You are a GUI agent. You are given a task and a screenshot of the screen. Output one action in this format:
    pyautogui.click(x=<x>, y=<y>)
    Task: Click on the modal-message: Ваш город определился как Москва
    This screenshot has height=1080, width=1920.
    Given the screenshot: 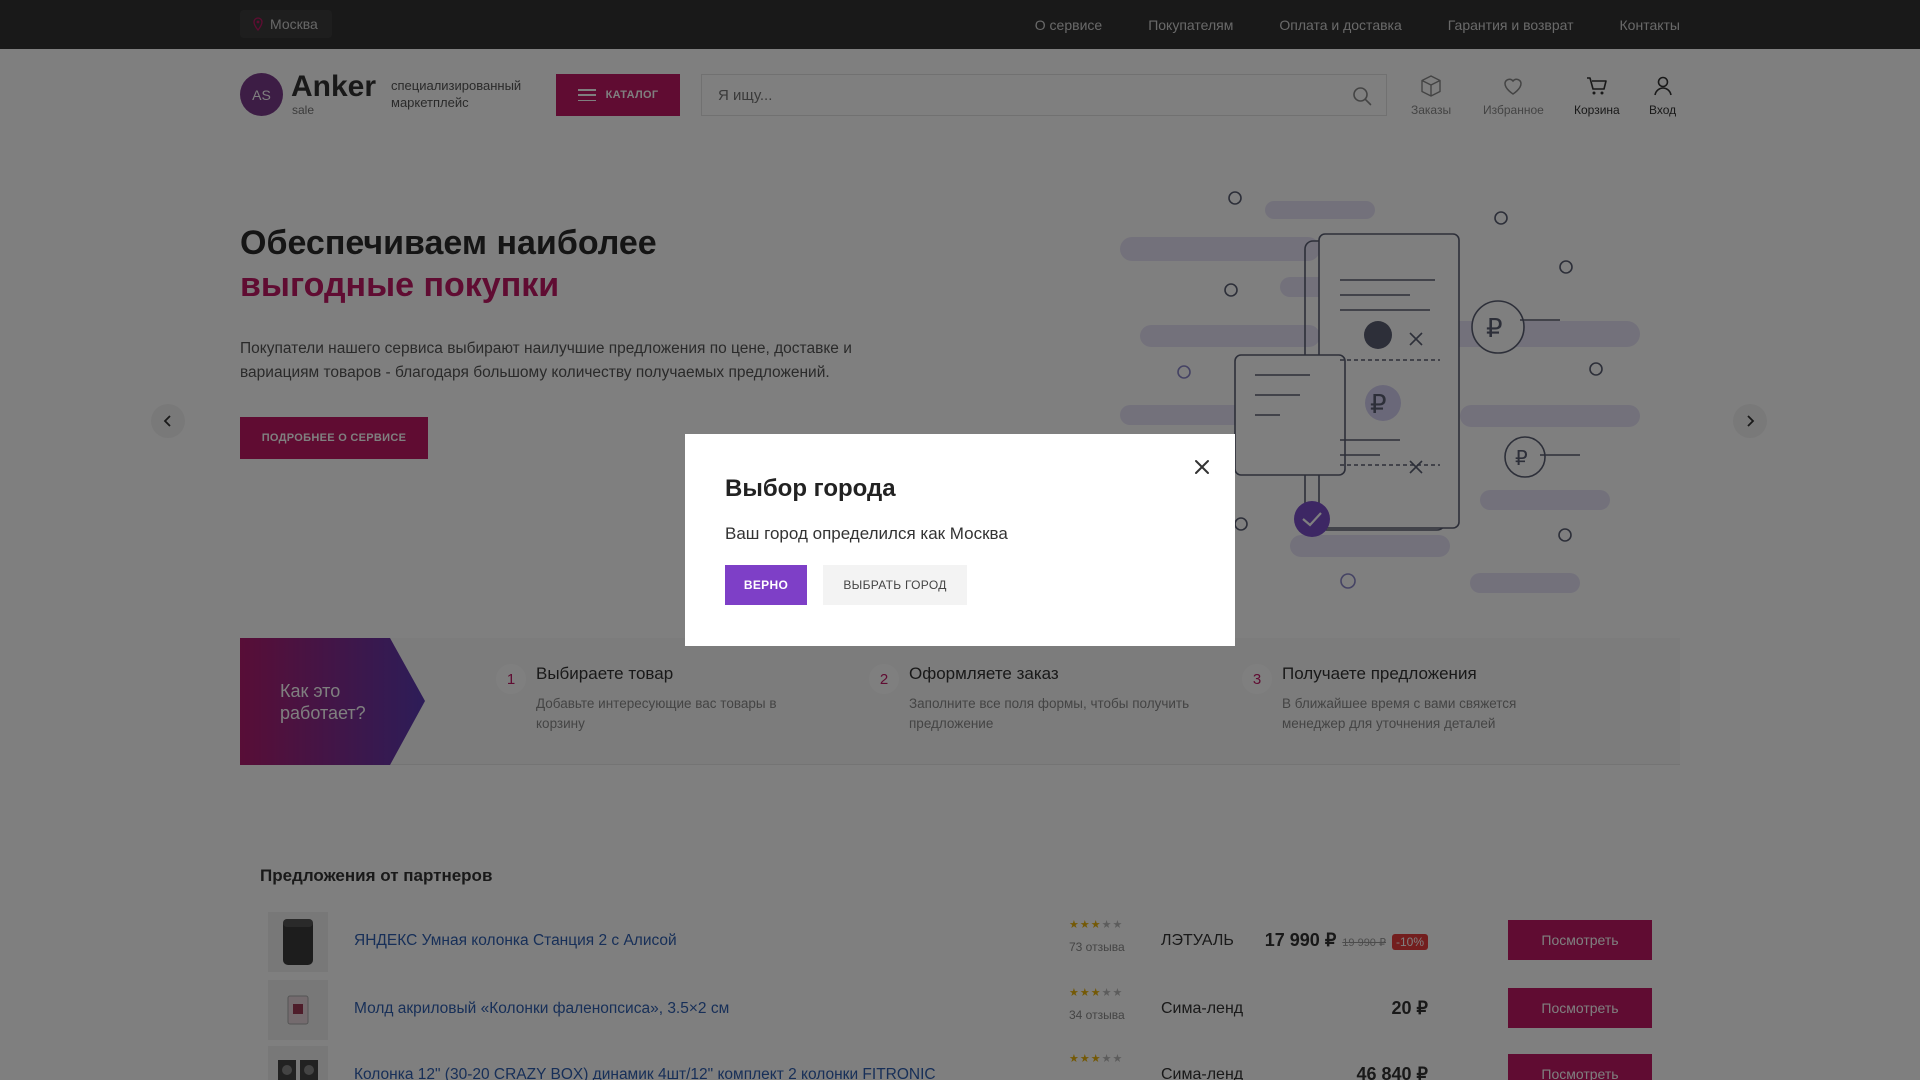 What is the action you would take?
    pyautogui.click(x=866, y=533)
    